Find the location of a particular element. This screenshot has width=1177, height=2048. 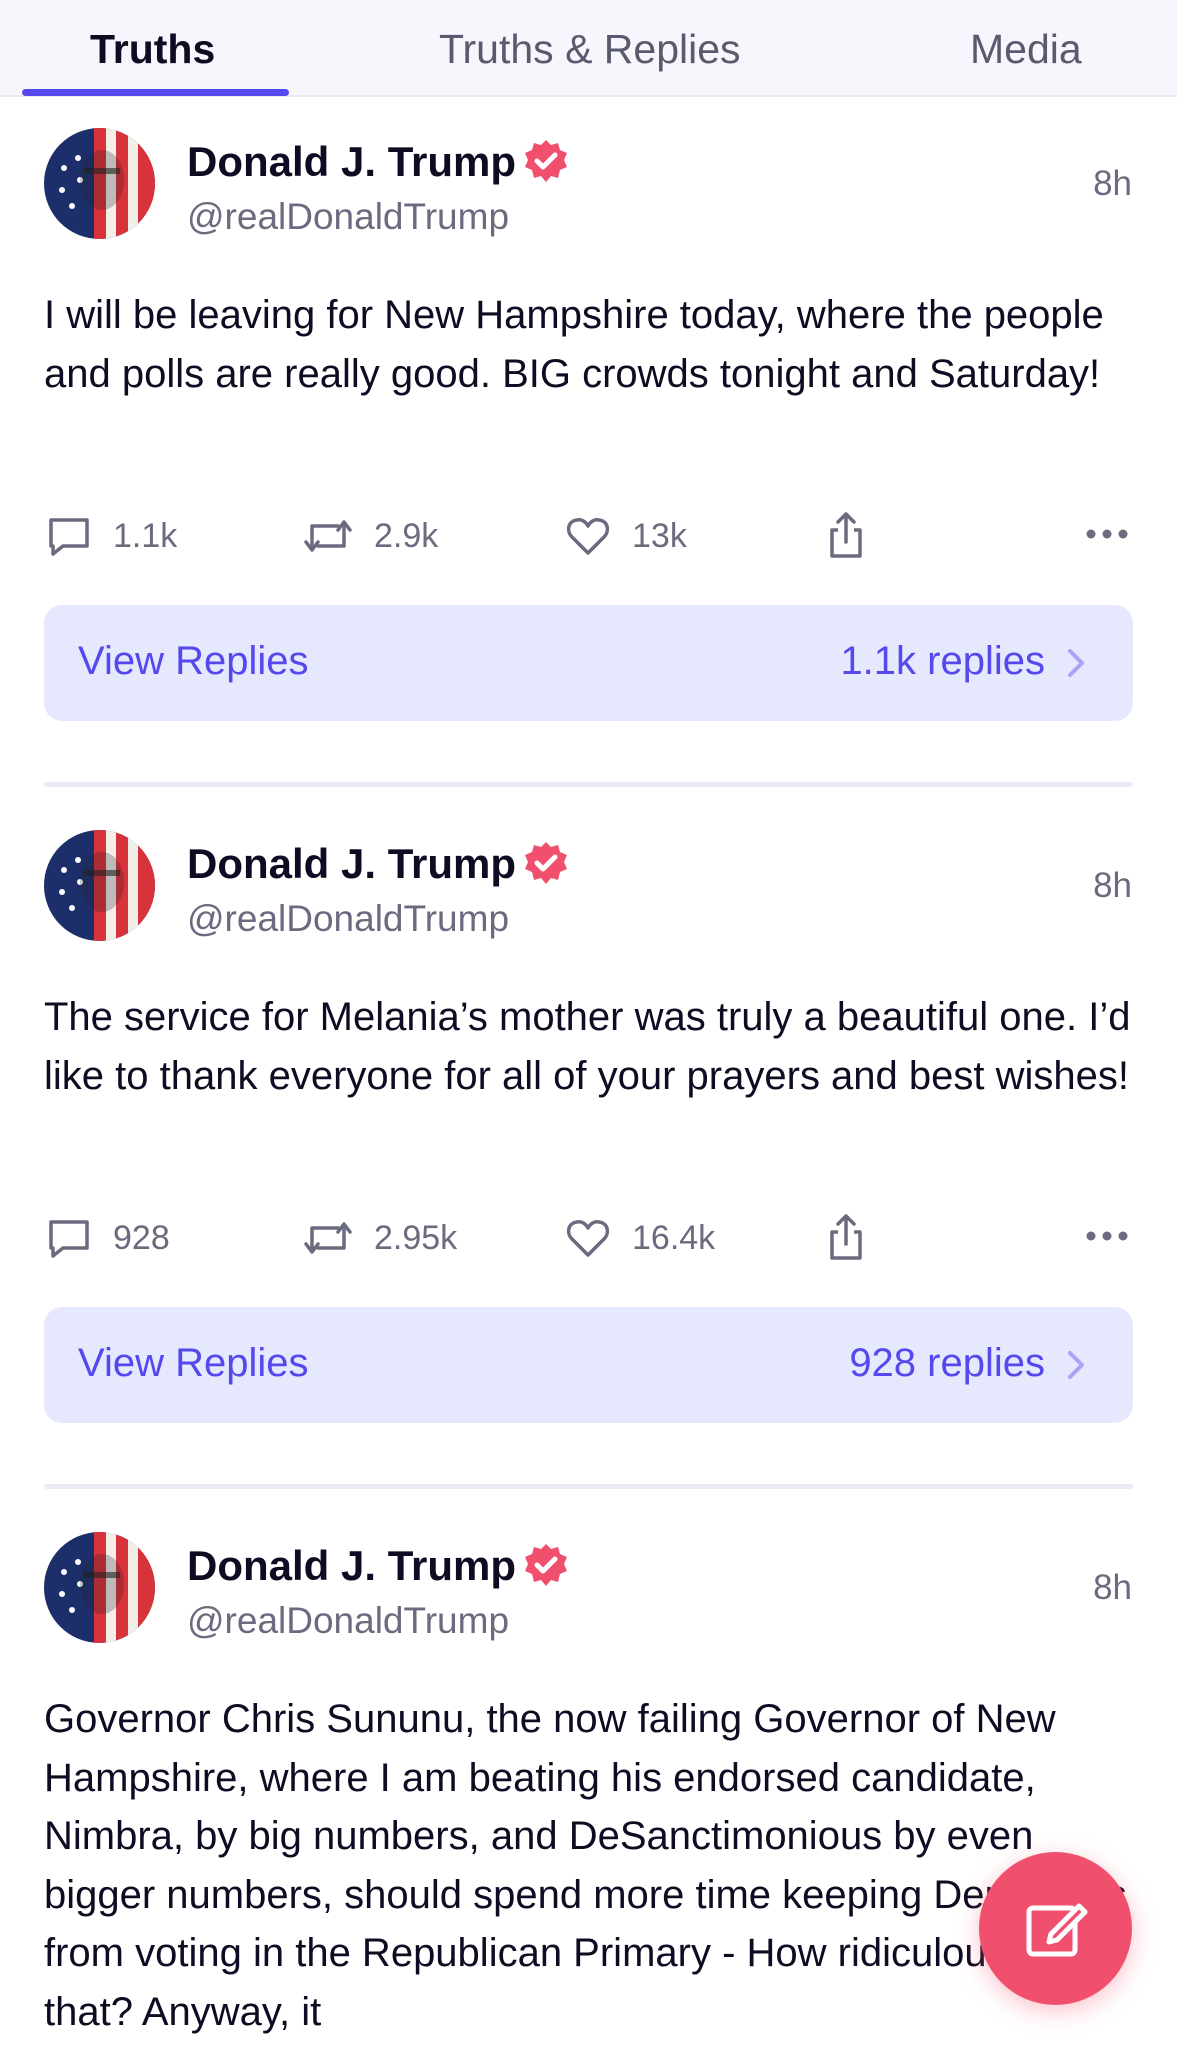

retruth-button: 2.95k is located at coordinates (379, 1238).